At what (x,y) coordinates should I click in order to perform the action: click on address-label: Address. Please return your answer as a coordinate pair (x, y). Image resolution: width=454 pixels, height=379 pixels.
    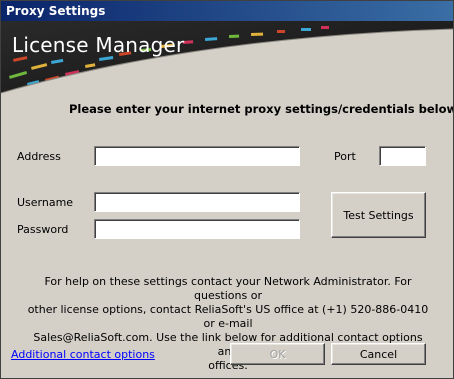
    Looking at the image, I should click on (39, 156).